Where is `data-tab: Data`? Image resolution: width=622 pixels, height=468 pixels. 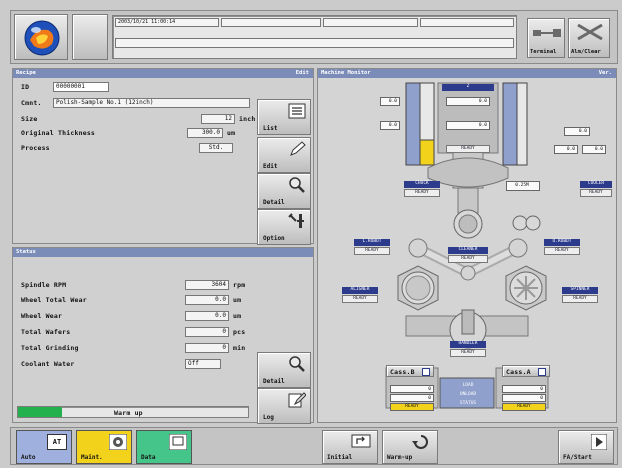
data-tab: Data is located at coordinates (164, 447).